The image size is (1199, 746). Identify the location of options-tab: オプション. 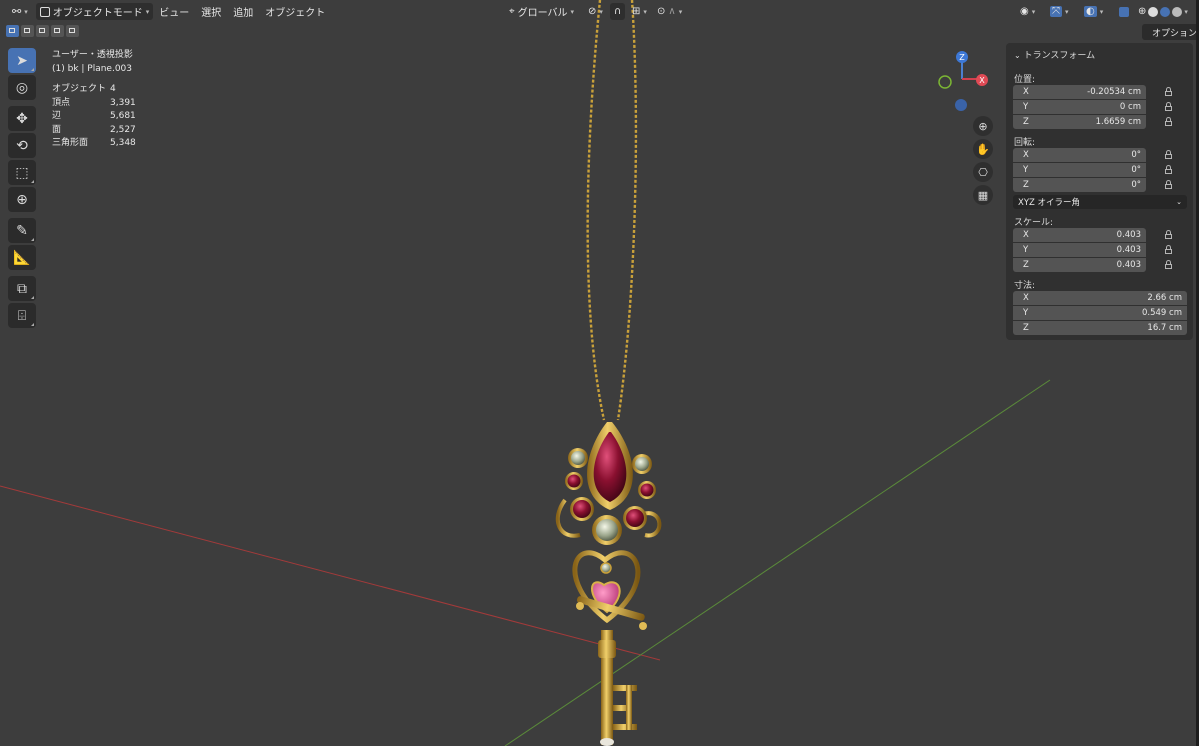
(1170, 32).